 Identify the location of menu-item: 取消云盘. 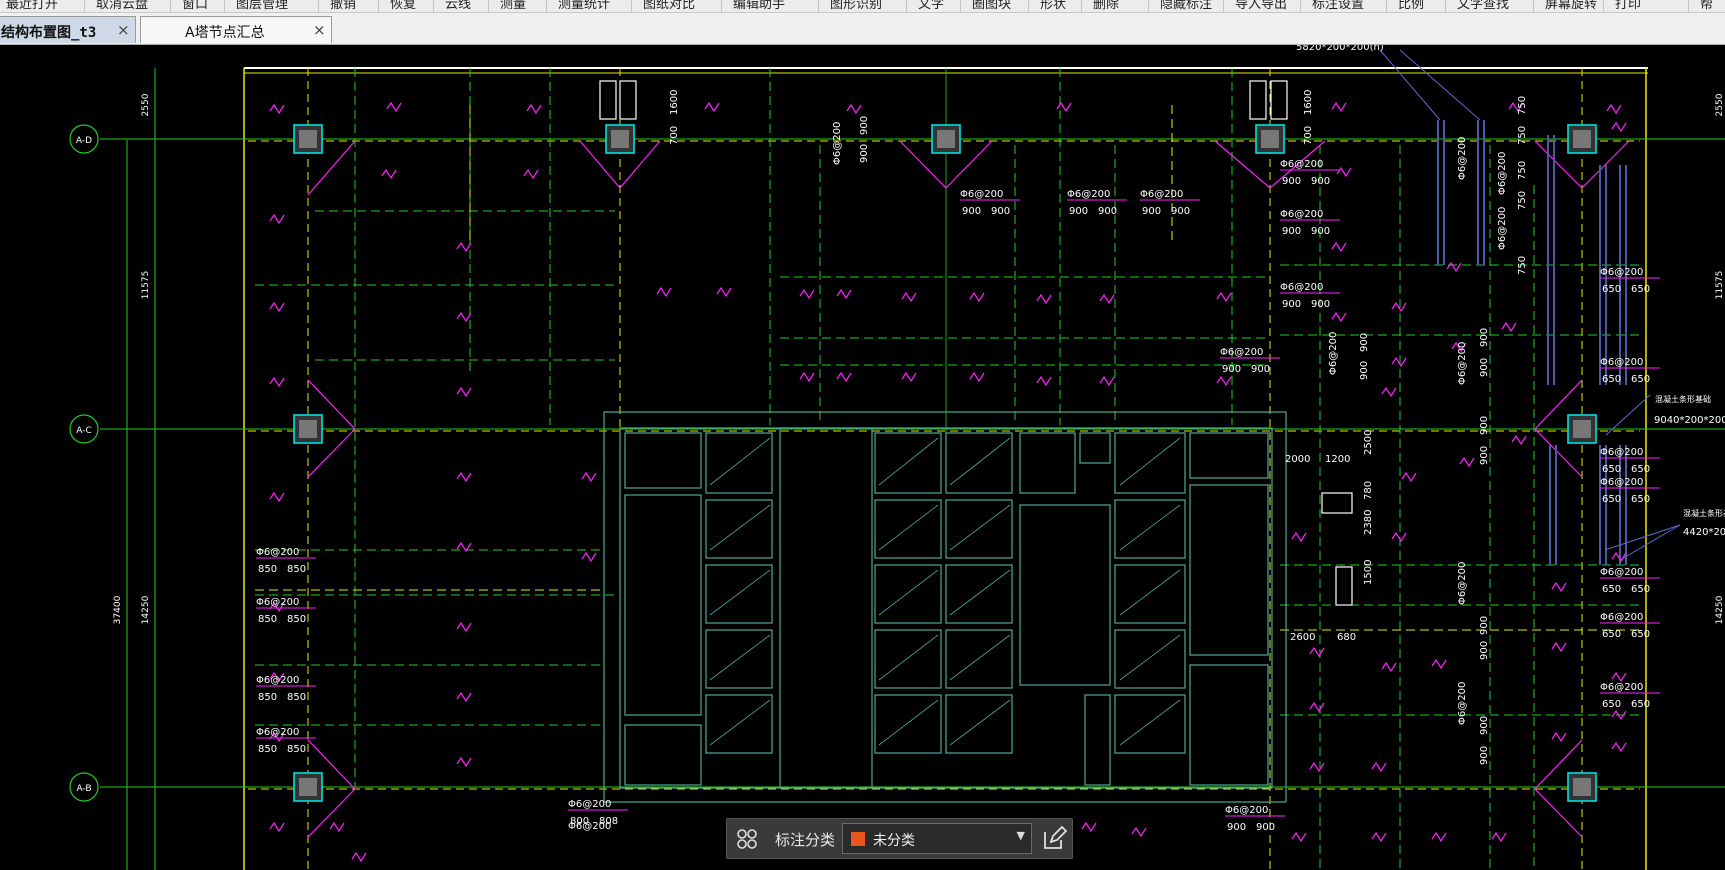
(122, 6).